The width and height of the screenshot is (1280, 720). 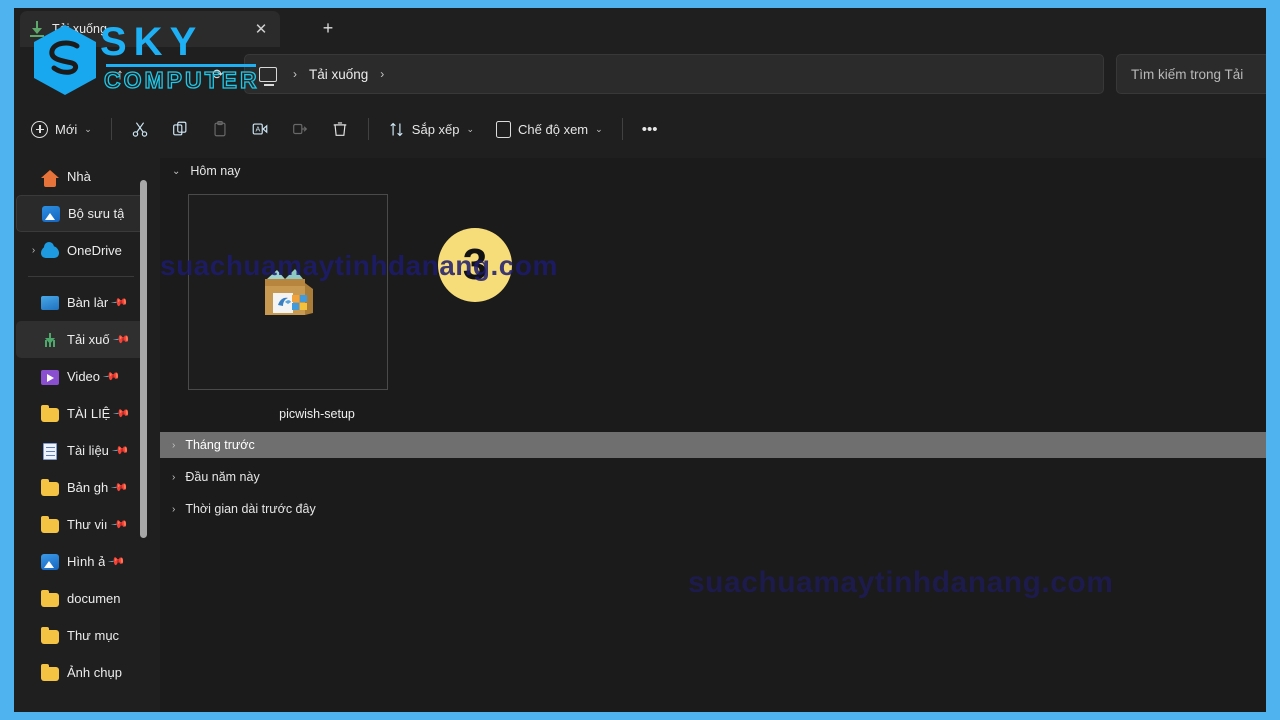 I want to click on address-bar-row: ‹ › ↑ ⟳ › Tải xuống › Tìm kiếm trong Tải, so click(x=640, y=74).